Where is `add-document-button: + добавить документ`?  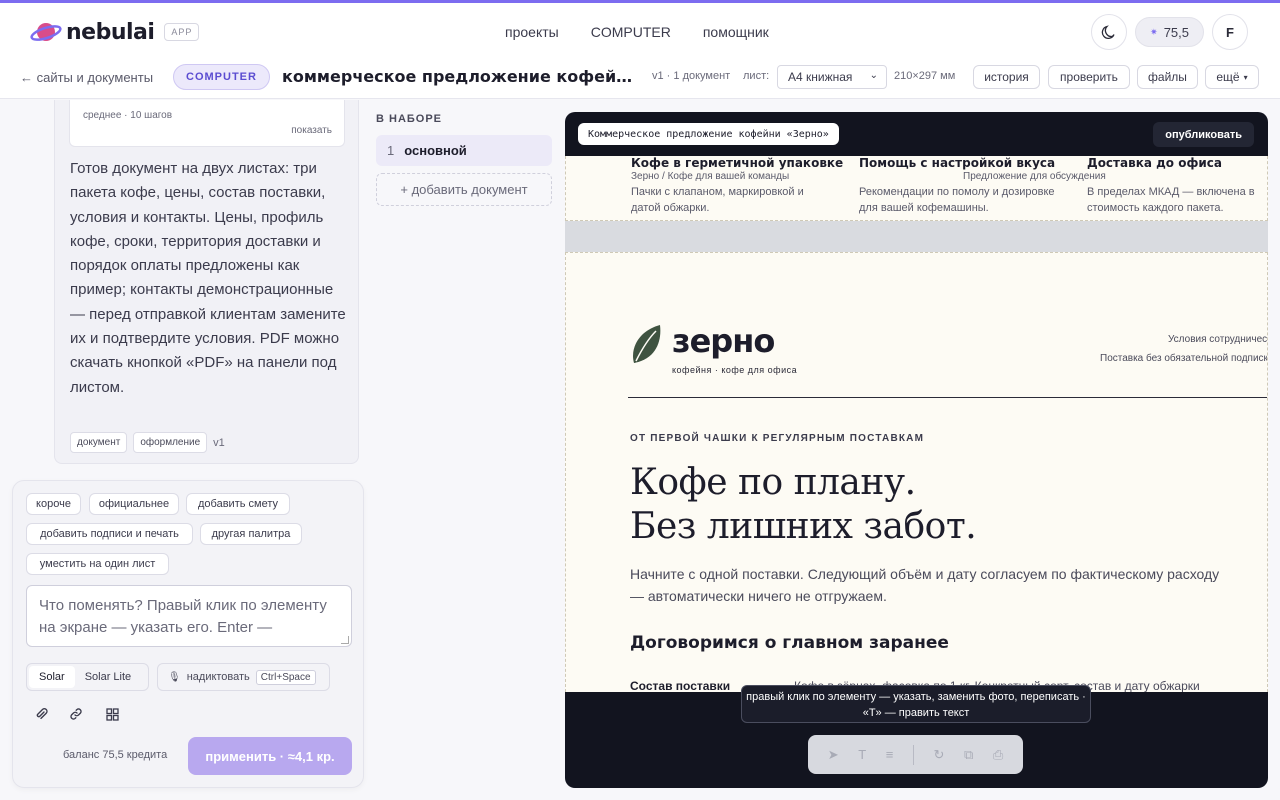 add-document-button: + добавить документ is located at coordinates (464, 189).